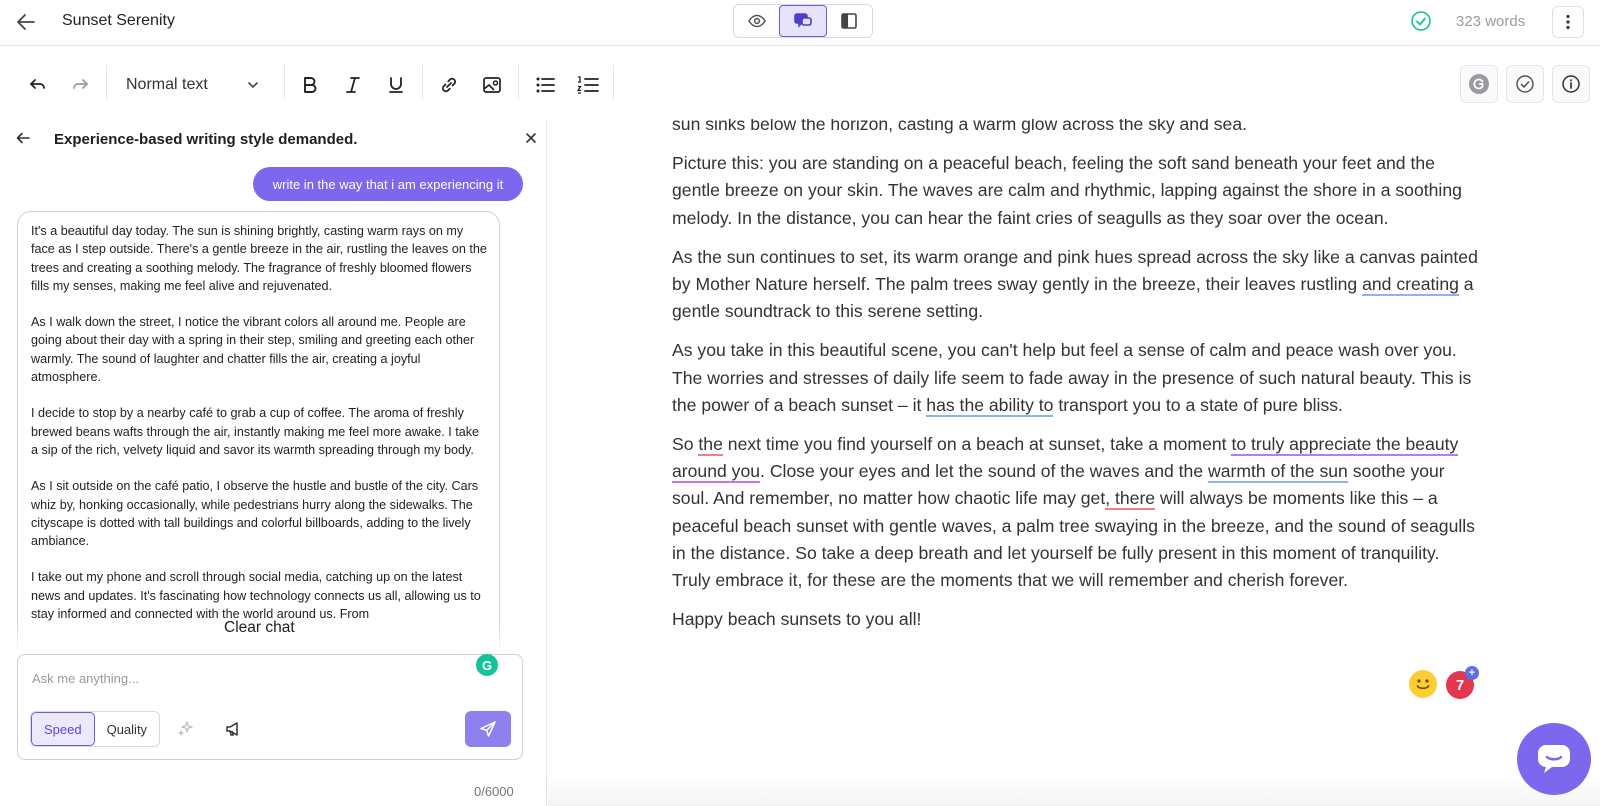 The height and width of the screenshot is (806, 1600). I want to click on split-view-button, so click(849, 21).